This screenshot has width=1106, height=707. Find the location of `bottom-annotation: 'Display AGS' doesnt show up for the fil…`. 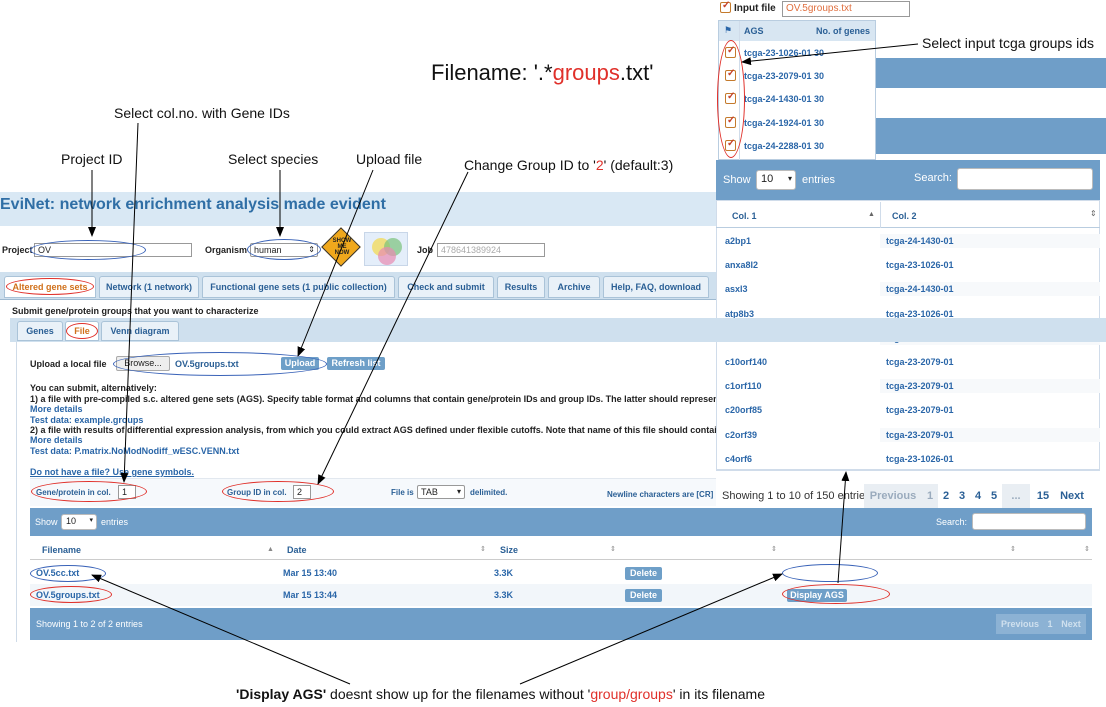

bottom-annotation: 'Display AGS' doesnt show up for the fil… is located at coordinates (500, 694).